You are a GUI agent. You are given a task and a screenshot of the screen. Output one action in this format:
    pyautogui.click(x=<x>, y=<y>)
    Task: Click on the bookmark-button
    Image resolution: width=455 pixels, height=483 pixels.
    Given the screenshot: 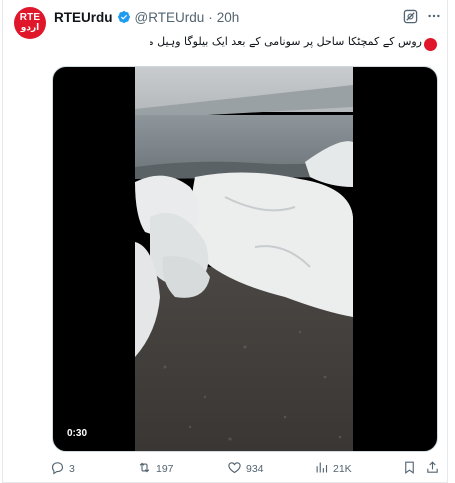 What is the action you would take?
    pyautogui.click(x=411, y=469)
    